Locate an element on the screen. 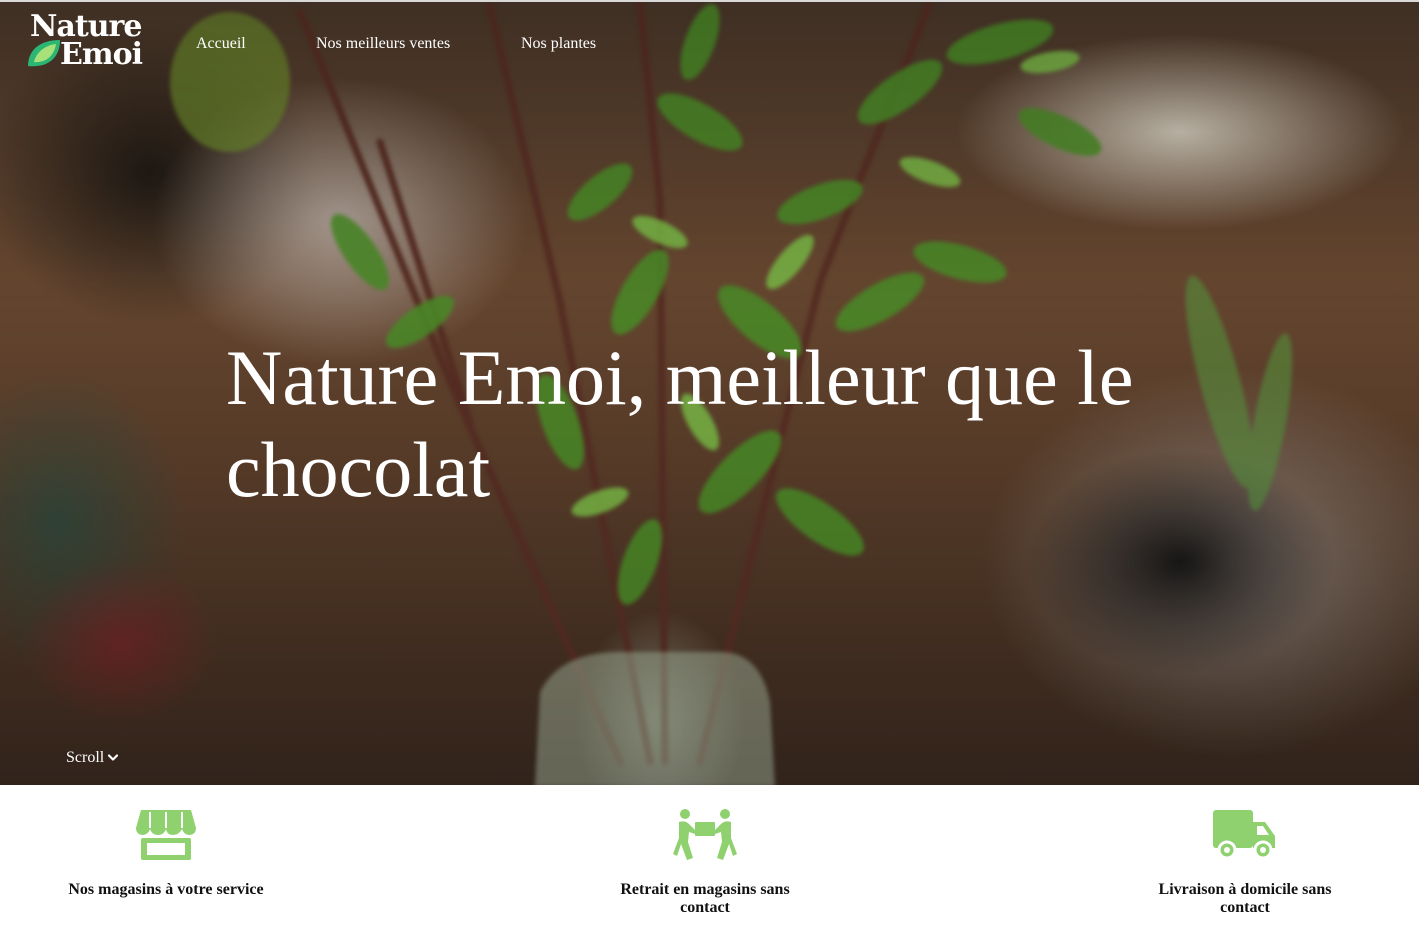 The height and width of the screenshot is (941, 1419). feature-item-retrait: Retrait en magasins sans contact is located at coordinates (705, 862).